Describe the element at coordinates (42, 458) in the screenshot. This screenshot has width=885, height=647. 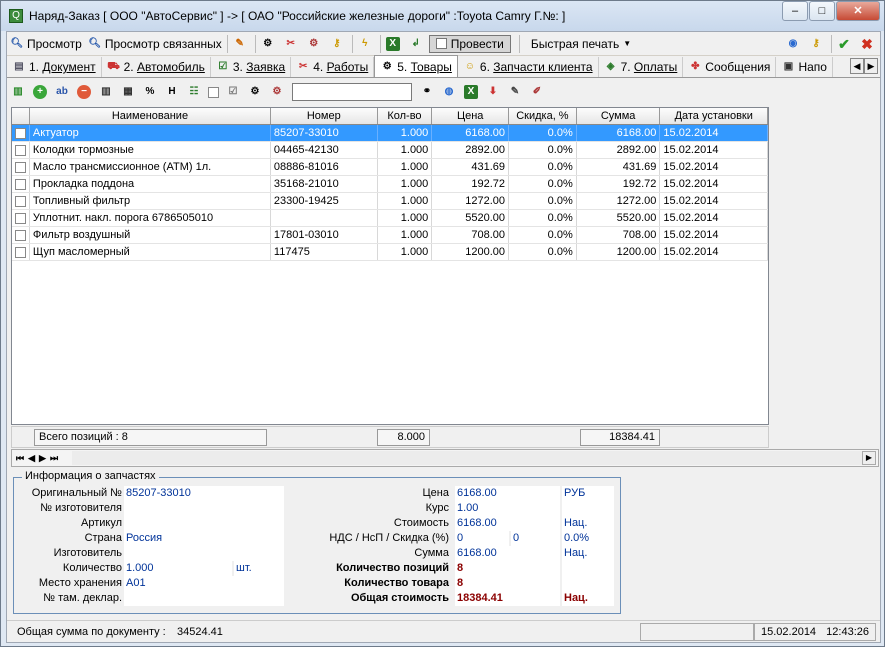
I see `nav-next-icon: ▶` at that location.